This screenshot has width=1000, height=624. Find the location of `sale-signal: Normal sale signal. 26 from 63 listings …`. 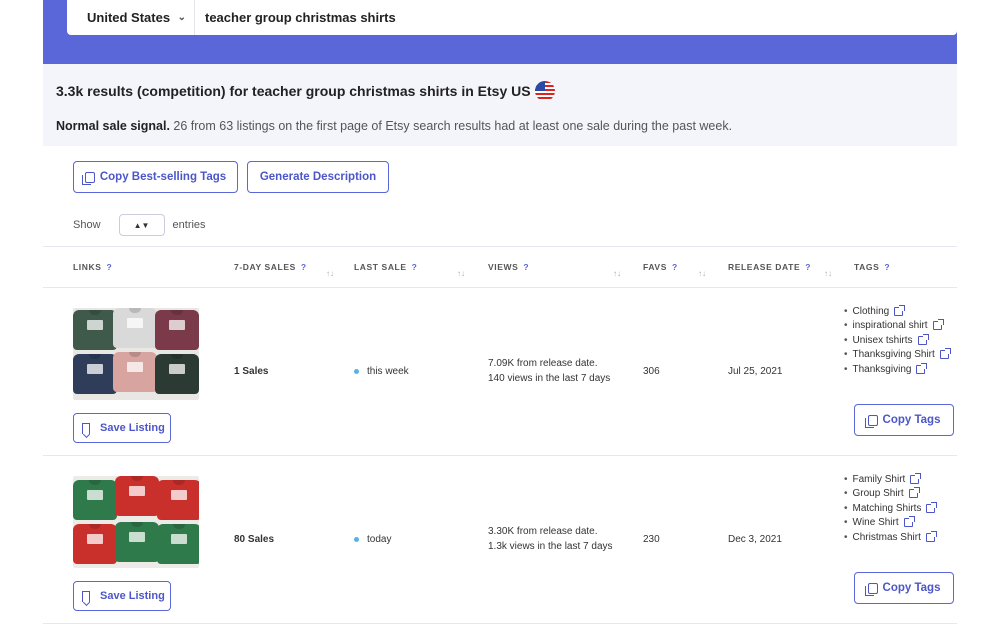

sale-signal: Normal sale signal. 26 from 63 listings … is located at coordinates (394, 126).